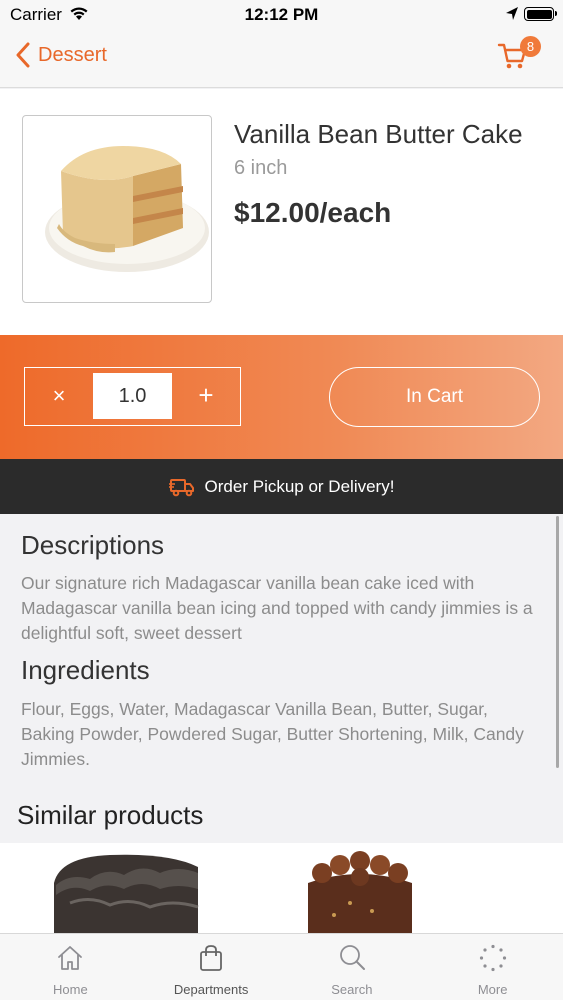 Image resolution: width=563 pixels, height=1000 pixels. What do you see at coordinates (23, 55) in the screenshot?
I see `chevron-left-icon` at bounding box center [23, 55].